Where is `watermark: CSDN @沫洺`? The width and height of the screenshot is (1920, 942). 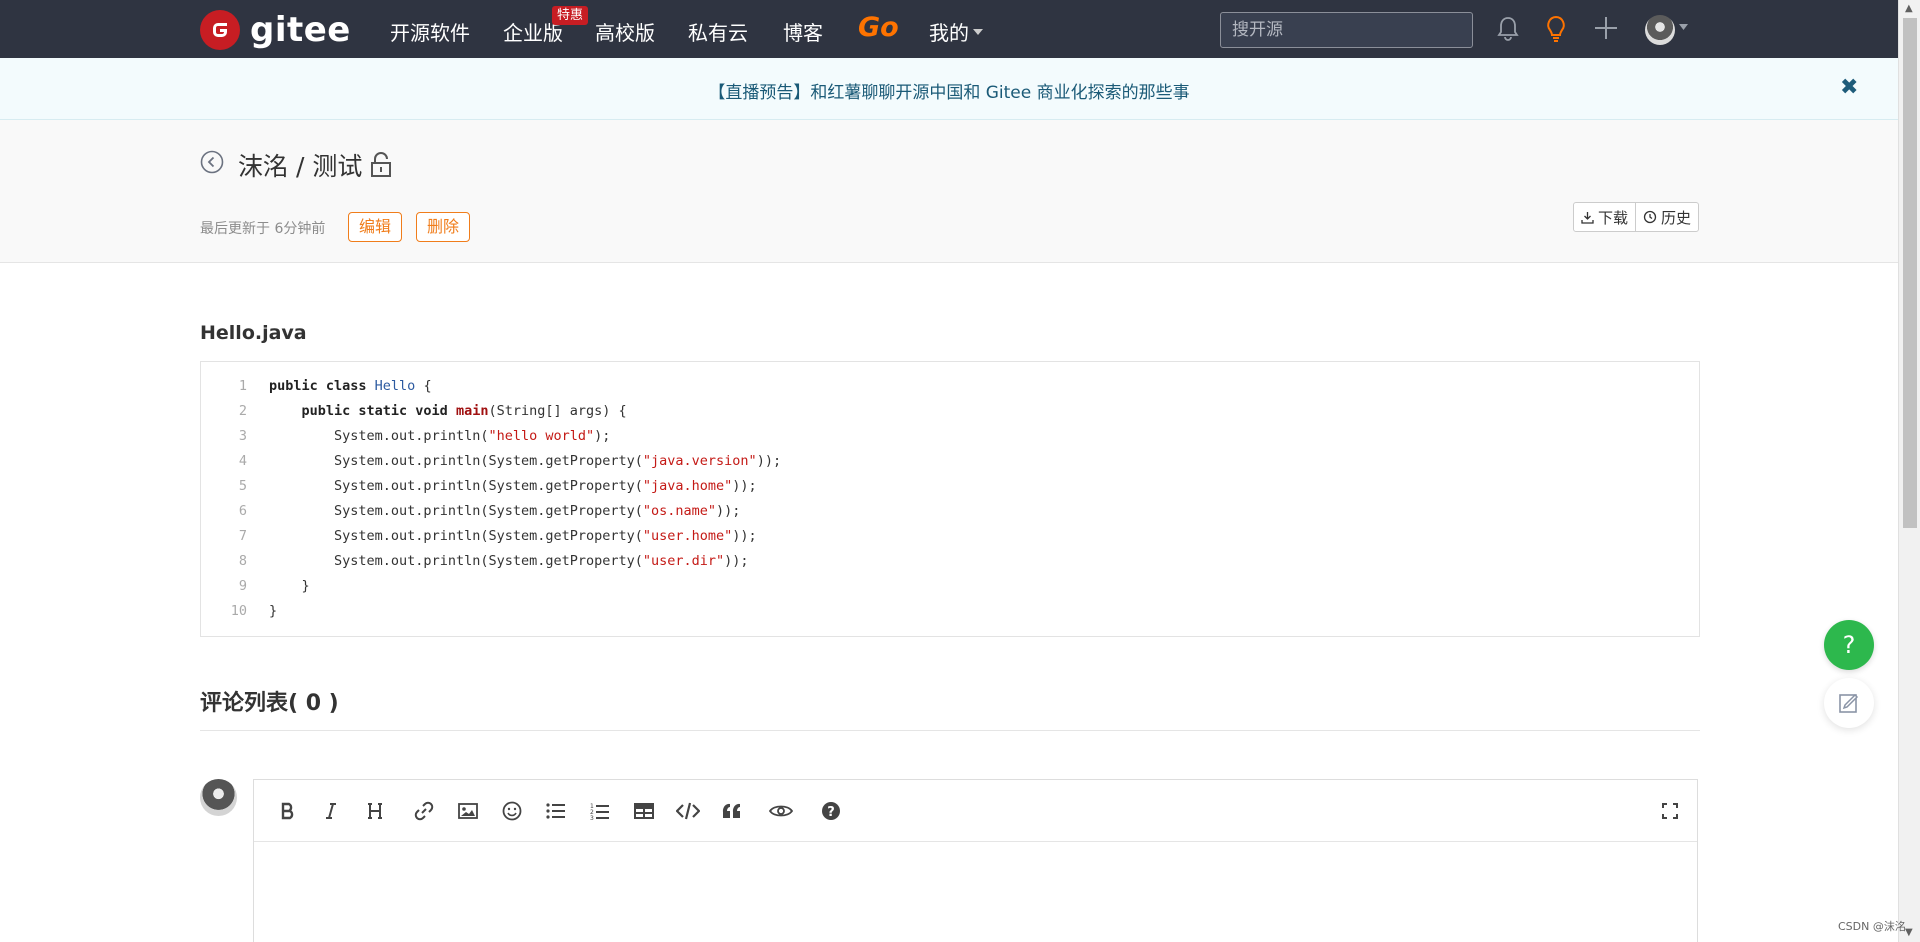 watermark: CSDN @沫洺 is located at coordinates (1872, 926).